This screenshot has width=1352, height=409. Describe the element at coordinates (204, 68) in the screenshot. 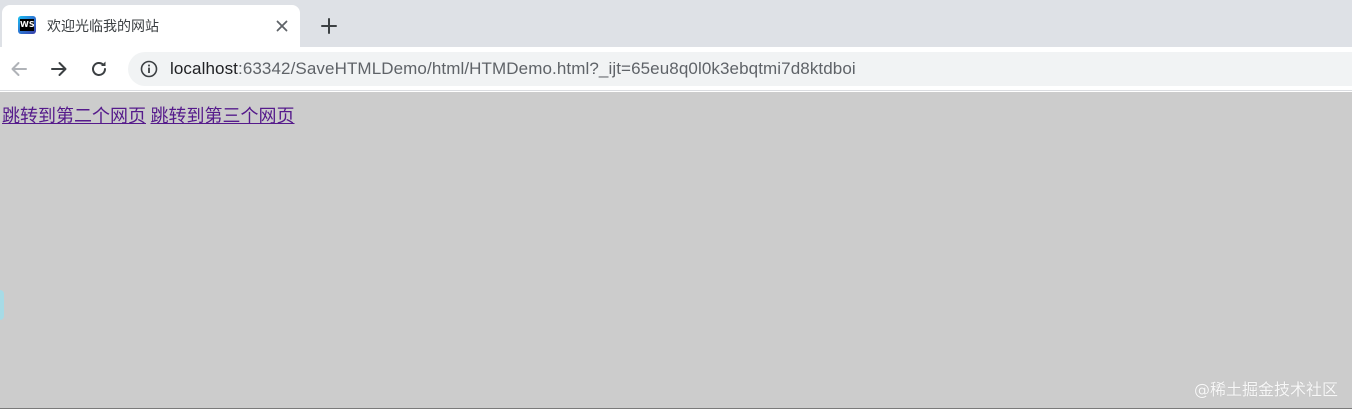

I see `url-host: localhost` at that location.